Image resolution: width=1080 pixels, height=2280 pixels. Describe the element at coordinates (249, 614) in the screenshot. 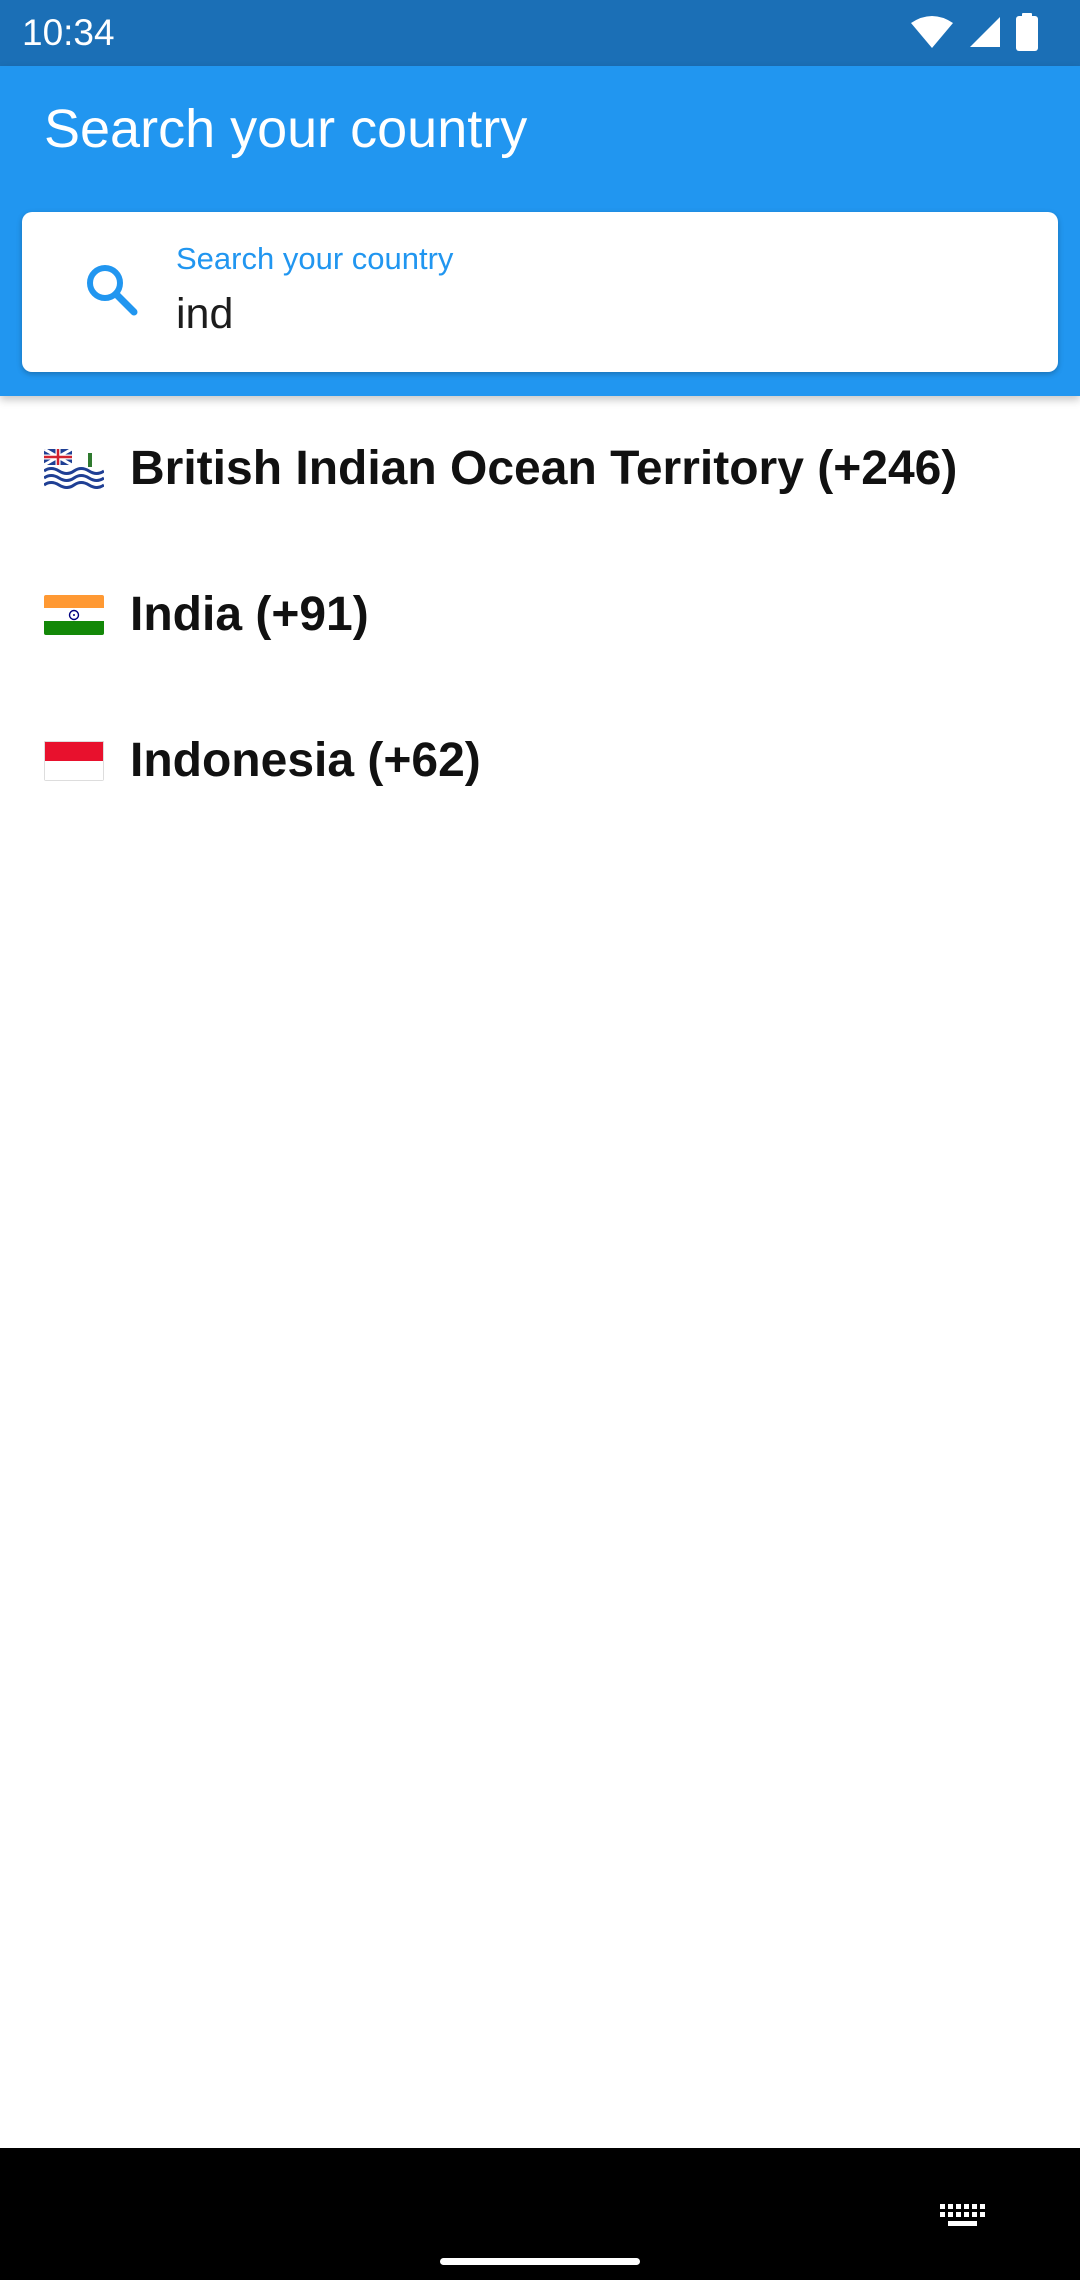

I see `country-name: India (+91)` at that location.